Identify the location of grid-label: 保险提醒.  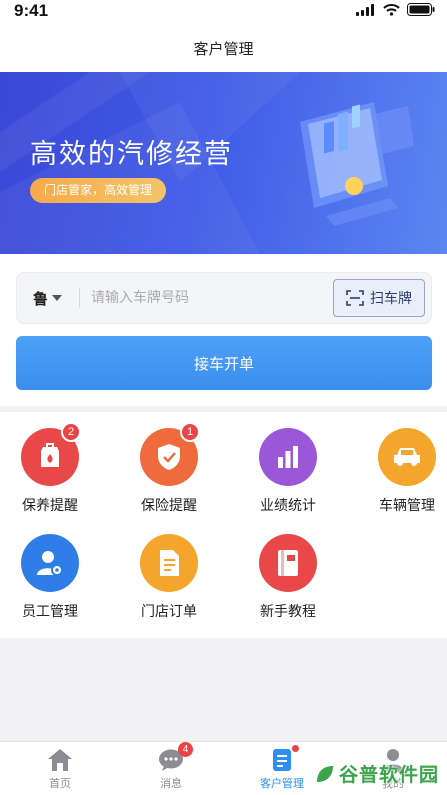
(169, 506).